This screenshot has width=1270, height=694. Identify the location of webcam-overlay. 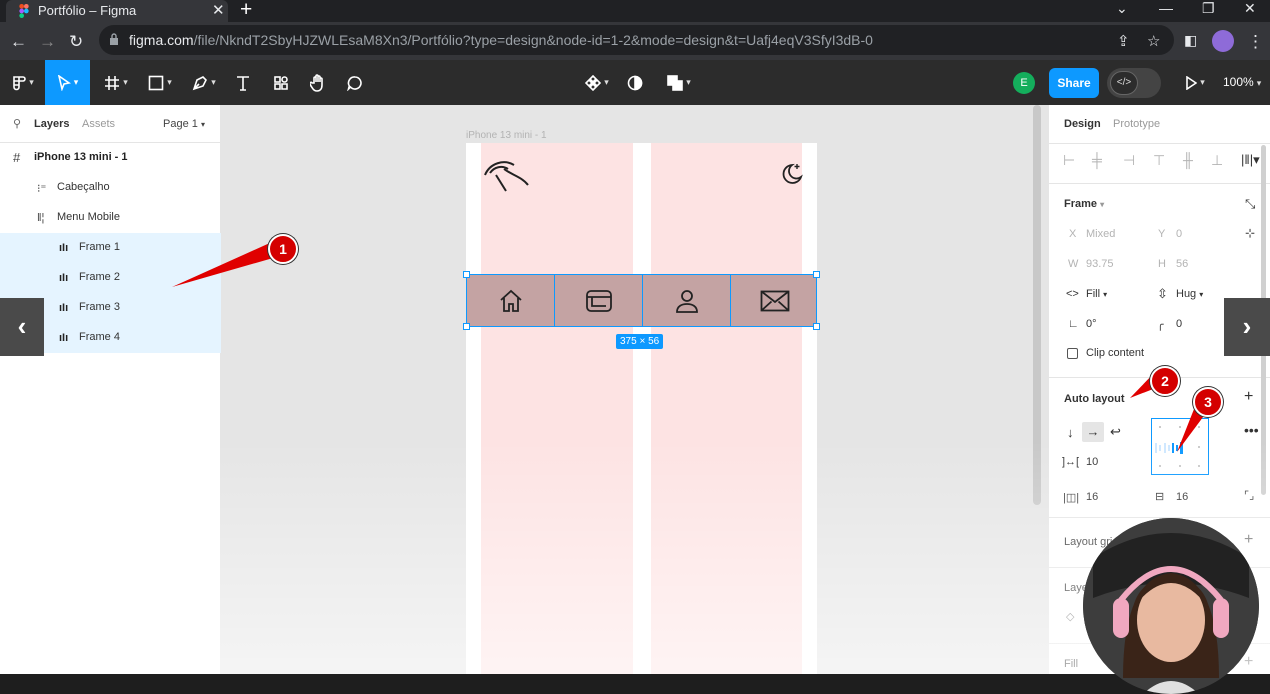
(1171, 606).